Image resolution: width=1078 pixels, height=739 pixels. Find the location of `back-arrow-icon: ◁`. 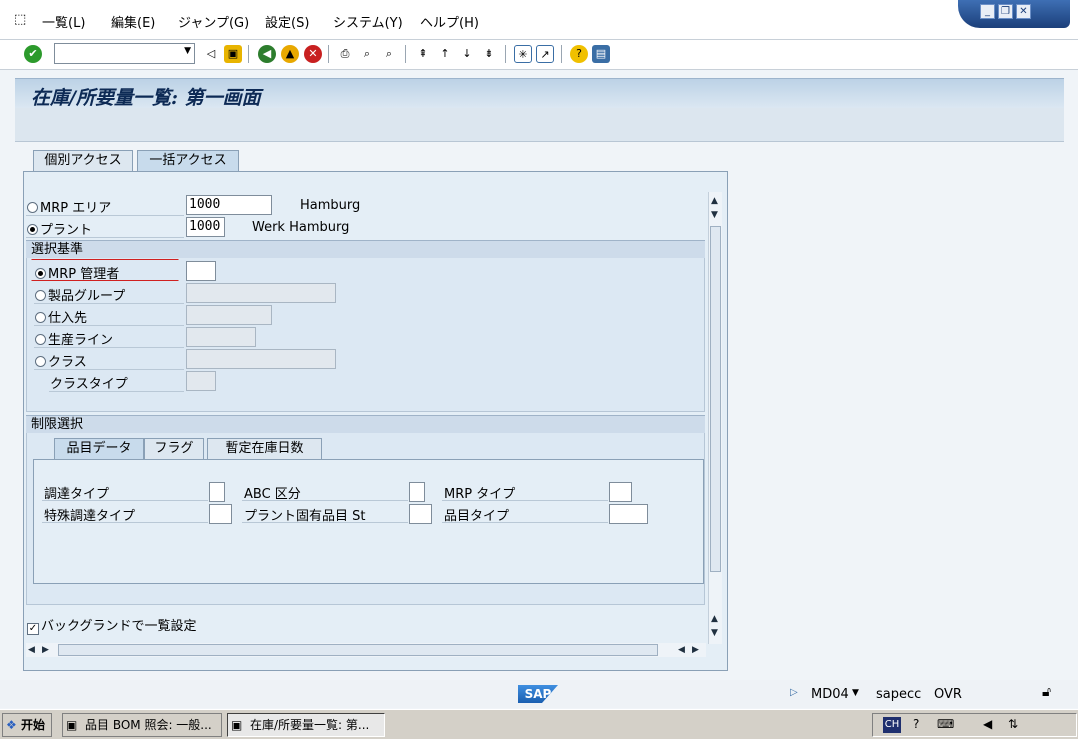

back-arrow-icon: ◁ is located at coordinates (211, 54).